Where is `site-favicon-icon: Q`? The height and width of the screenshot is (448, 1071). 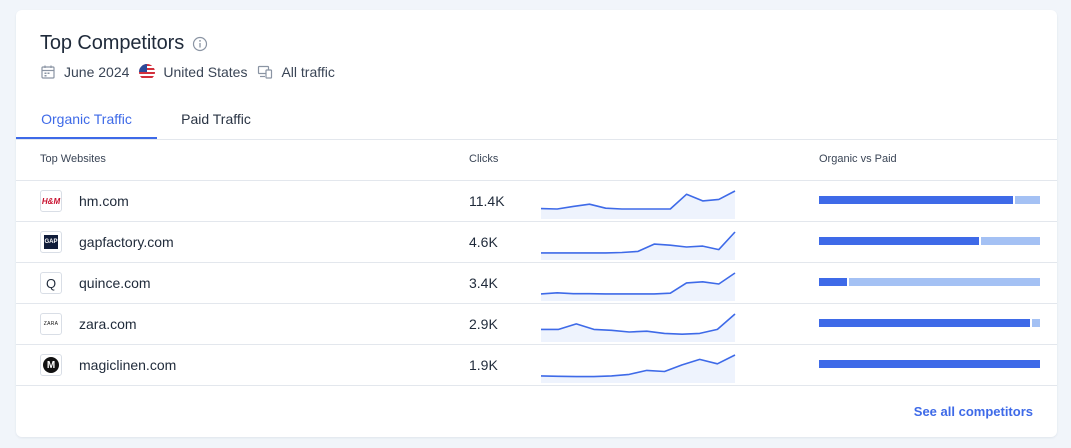 site-favicon-icon: Q is located at coordinates (51, 283).